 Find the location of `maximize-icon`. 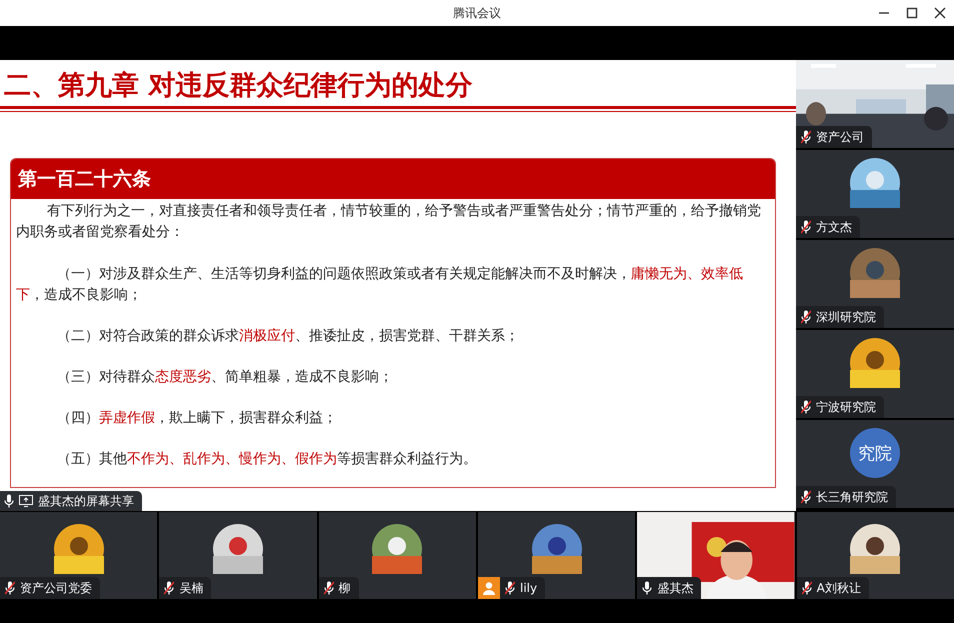

maximize-icon is located at coordinates (912, 13).